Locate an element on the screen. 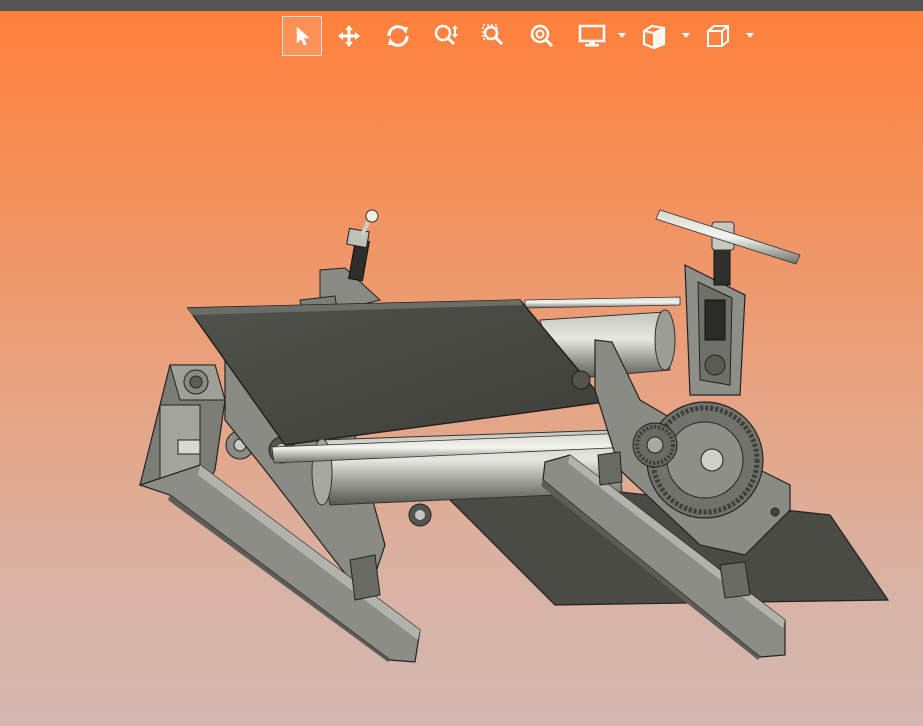 This screenshot has height=726, width=923. back-guide-rod is located at coordinates (602, 302).